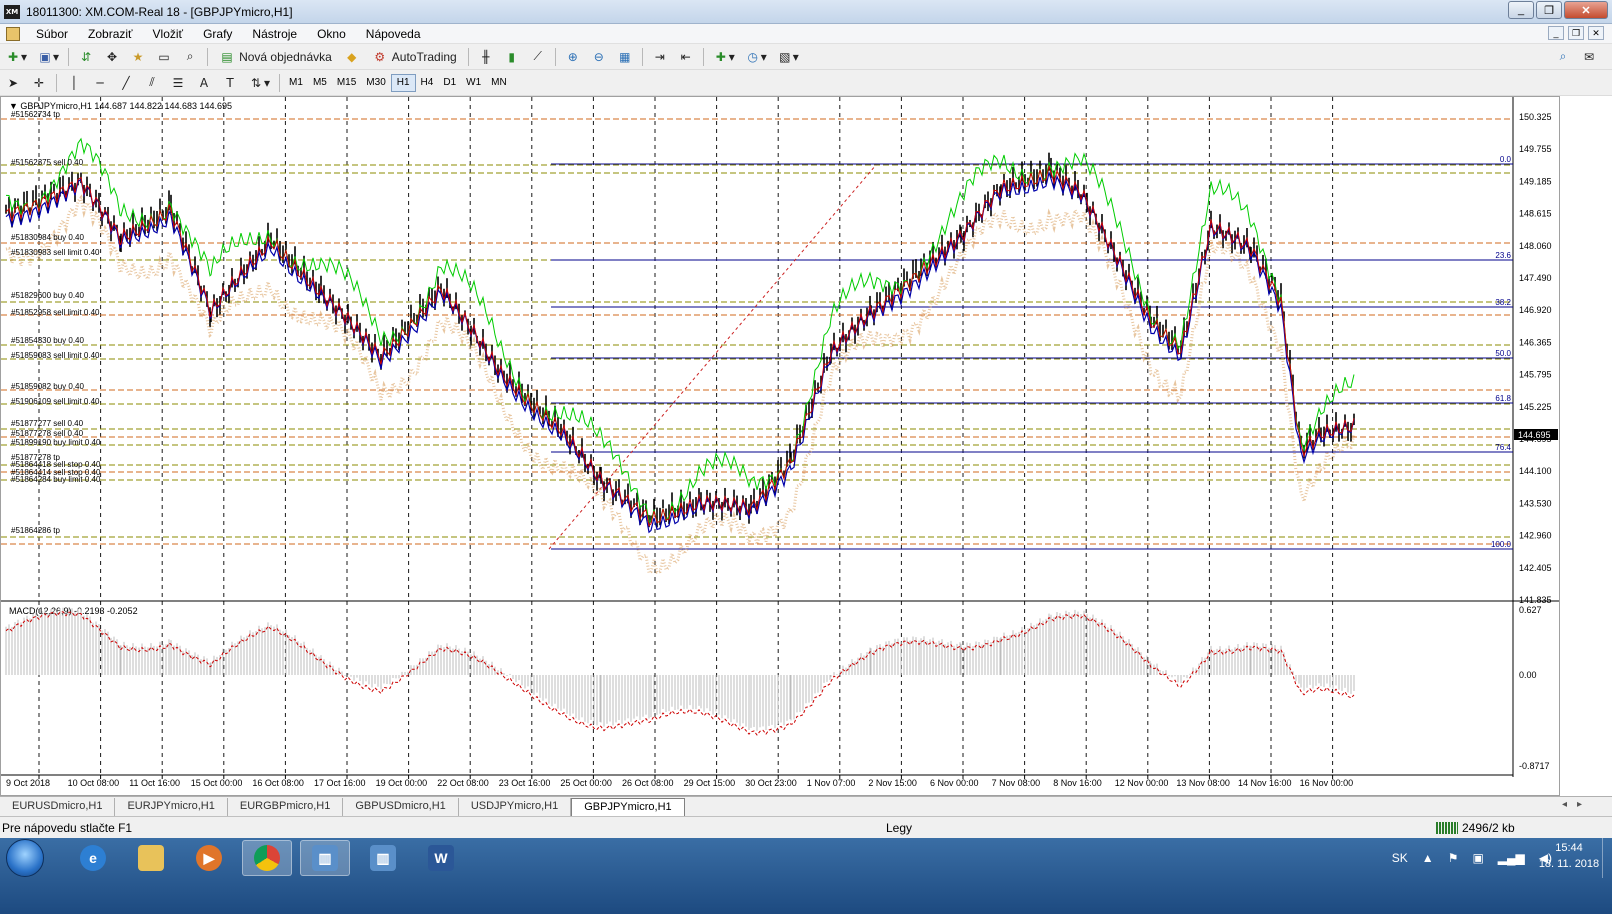  What do you see at coordinates (55, 355) in the screenshot?
I see `order-label: #51859083 sell limit 0.40` at bounding box center [55, 355].